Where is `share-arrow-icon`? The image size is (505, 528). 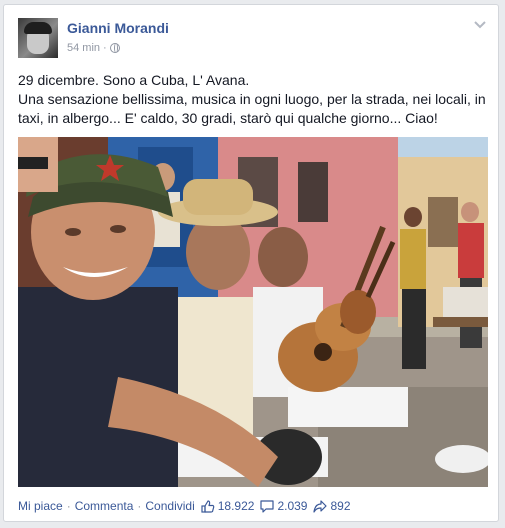 share-arrow-icon is located at coordinates (320, 506).